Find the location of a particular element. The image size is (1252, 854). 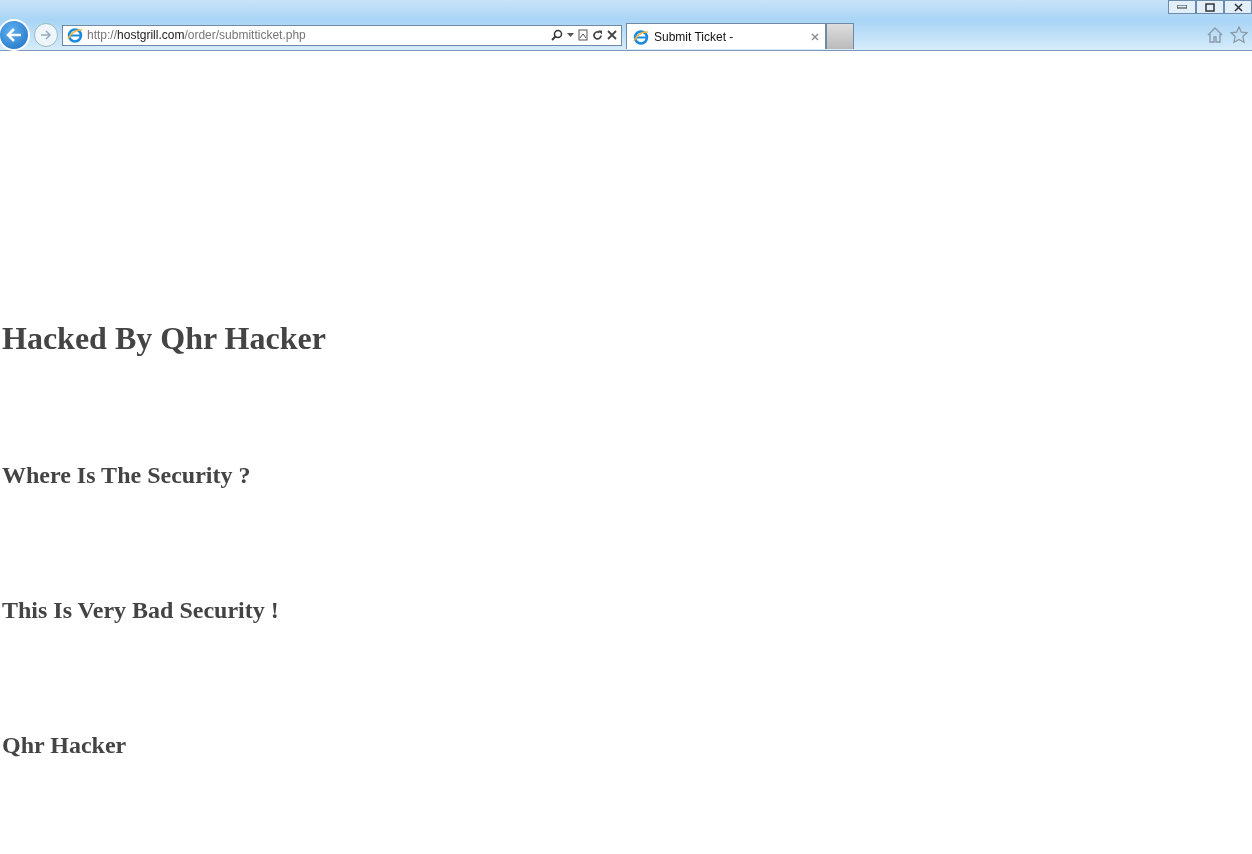

back-arrow-icon is located at coordinates (14, 35).